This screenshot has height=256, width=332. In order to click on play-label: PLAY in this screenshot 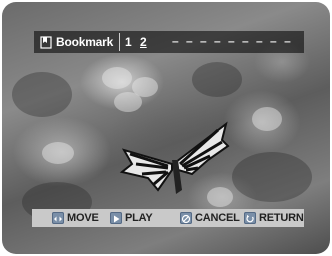, I will do `click(139, 218)`.